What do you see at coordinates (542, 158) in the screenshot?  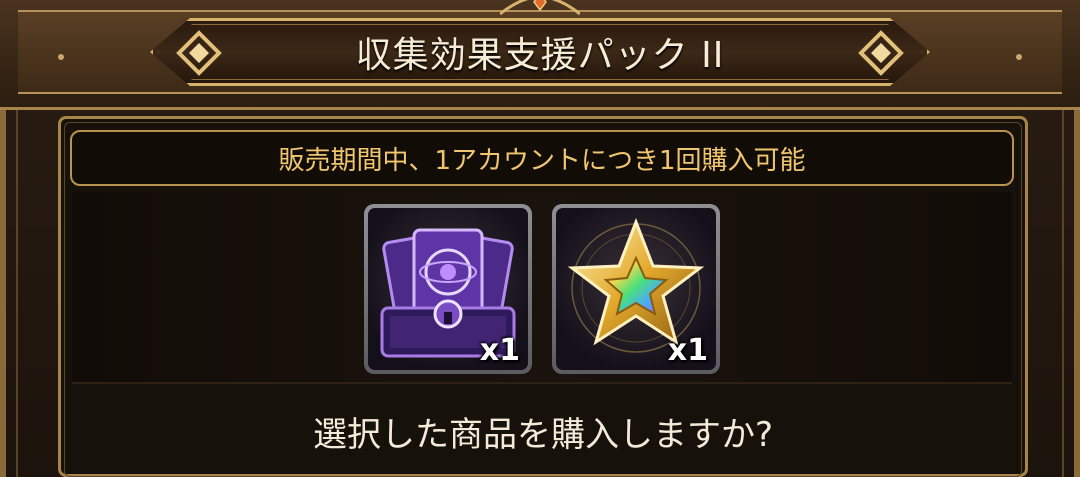 I see `purchase-limit-notice: 販売期間中、1アカウントにつき1回購入可能` at bounding box center [542, 158].